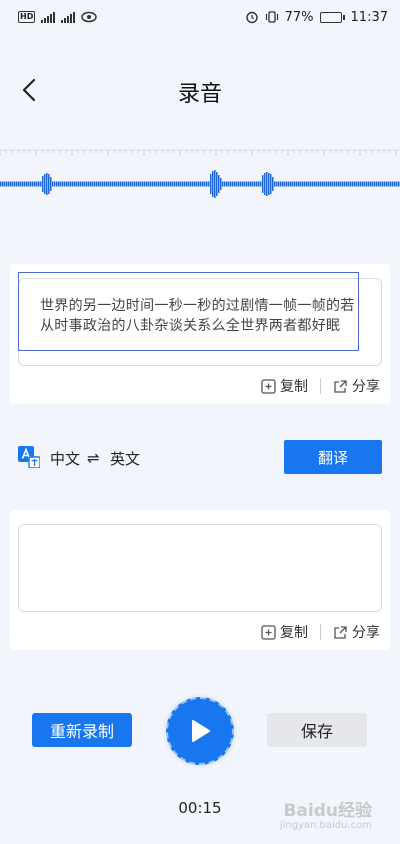 Image resolution: width=400 pixels, height=844 pixels. Describe the element at coordinates (333, 457) in the screenshot. I see `translate-button: 翻译` at that location.